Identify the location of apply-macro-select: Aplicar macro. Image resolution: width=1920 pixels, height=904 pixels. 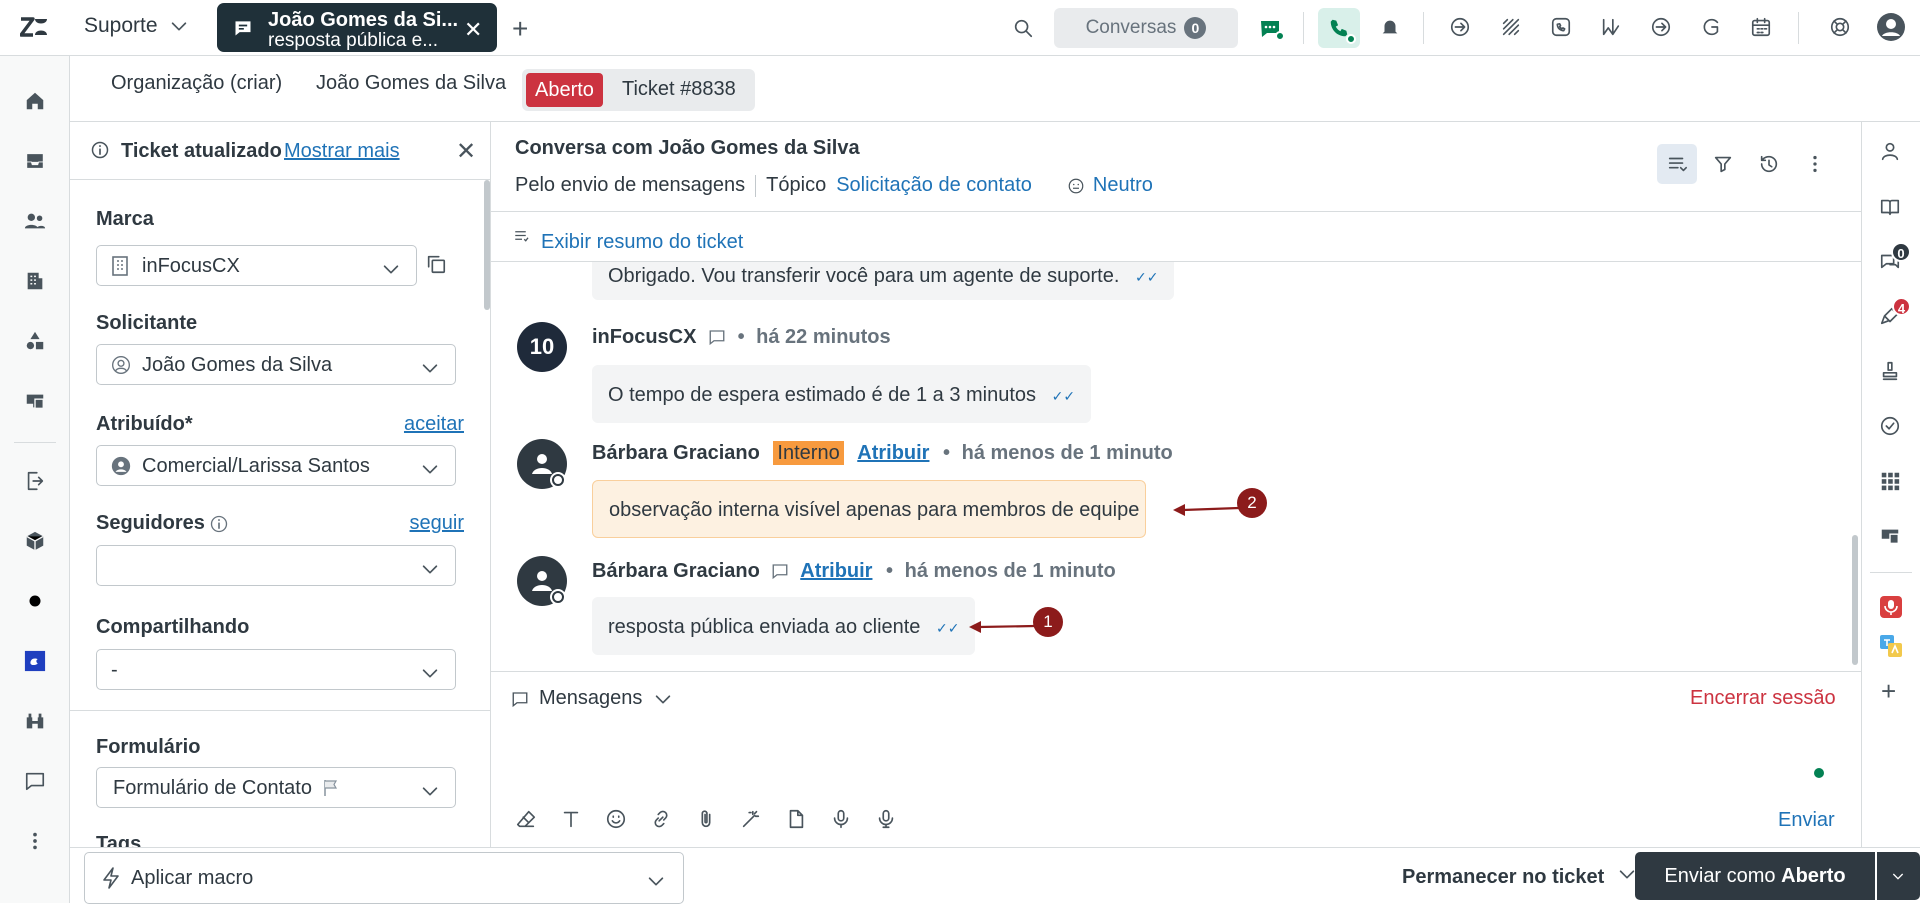
(384, 878).